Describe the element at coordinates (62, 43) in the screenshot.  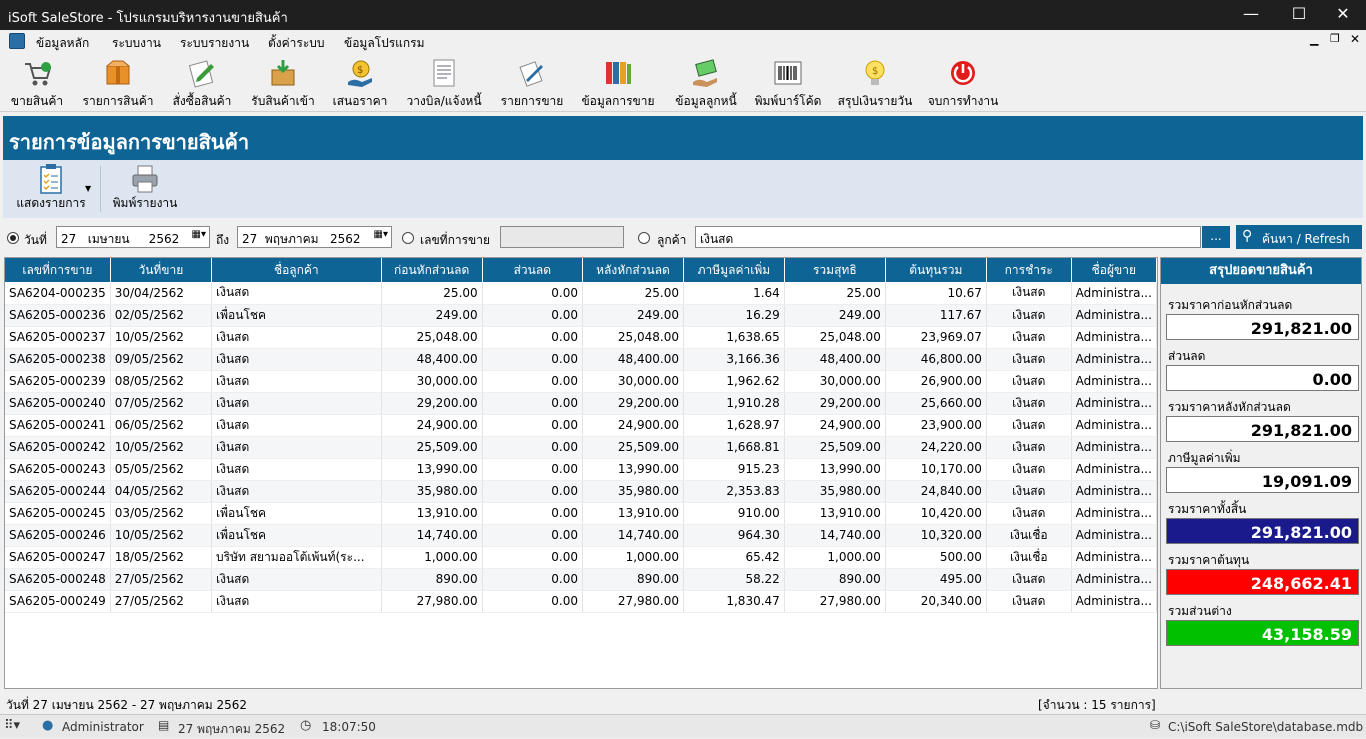
I see `menu-master-data: ข้อมูลหลัก` at that location.